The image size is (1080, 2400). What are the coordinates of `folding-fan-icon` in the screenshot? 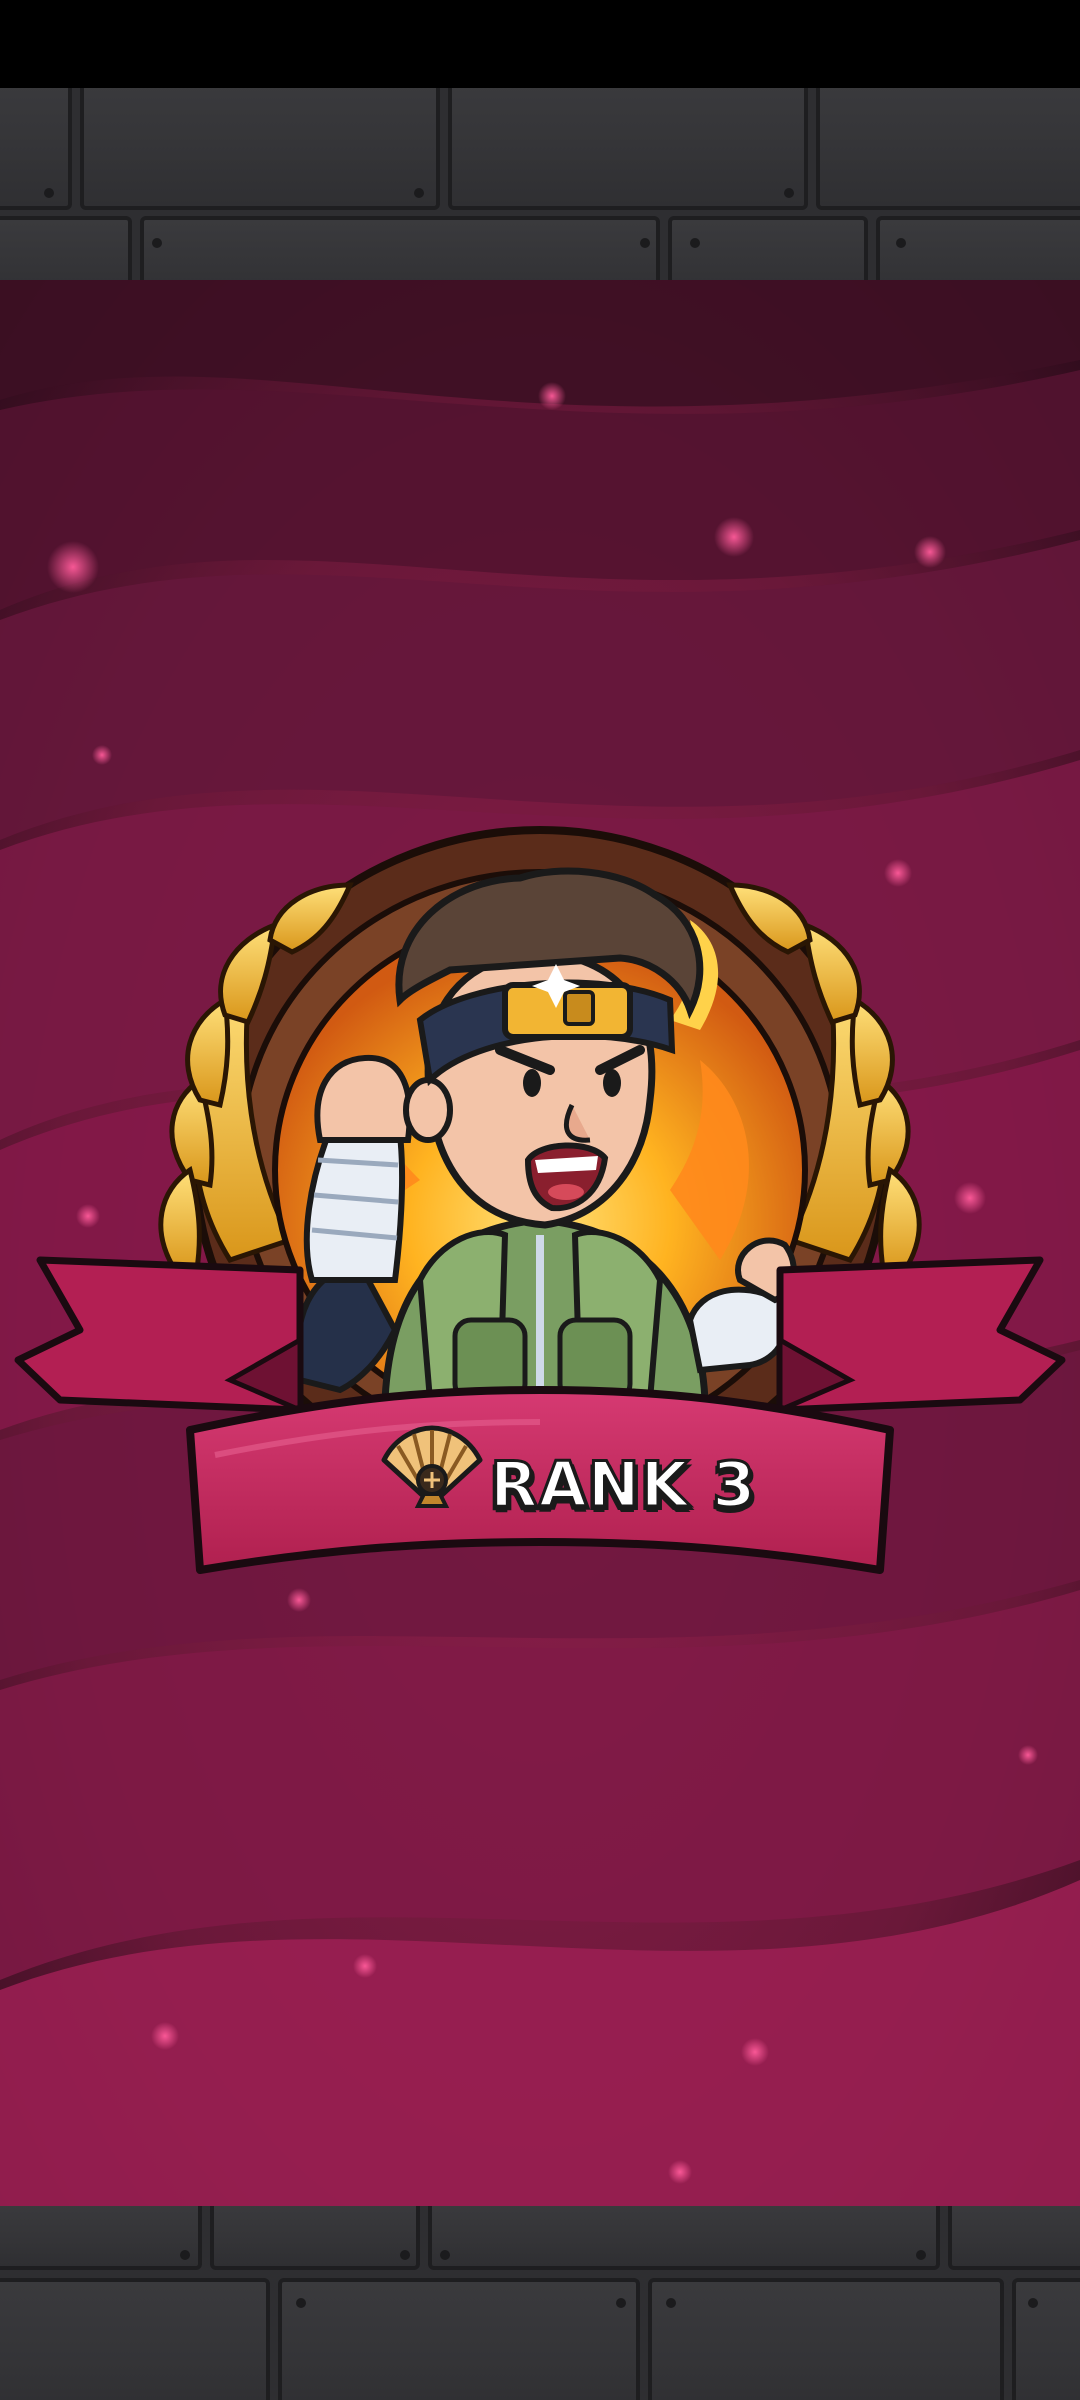 It's located at (432, 1466).